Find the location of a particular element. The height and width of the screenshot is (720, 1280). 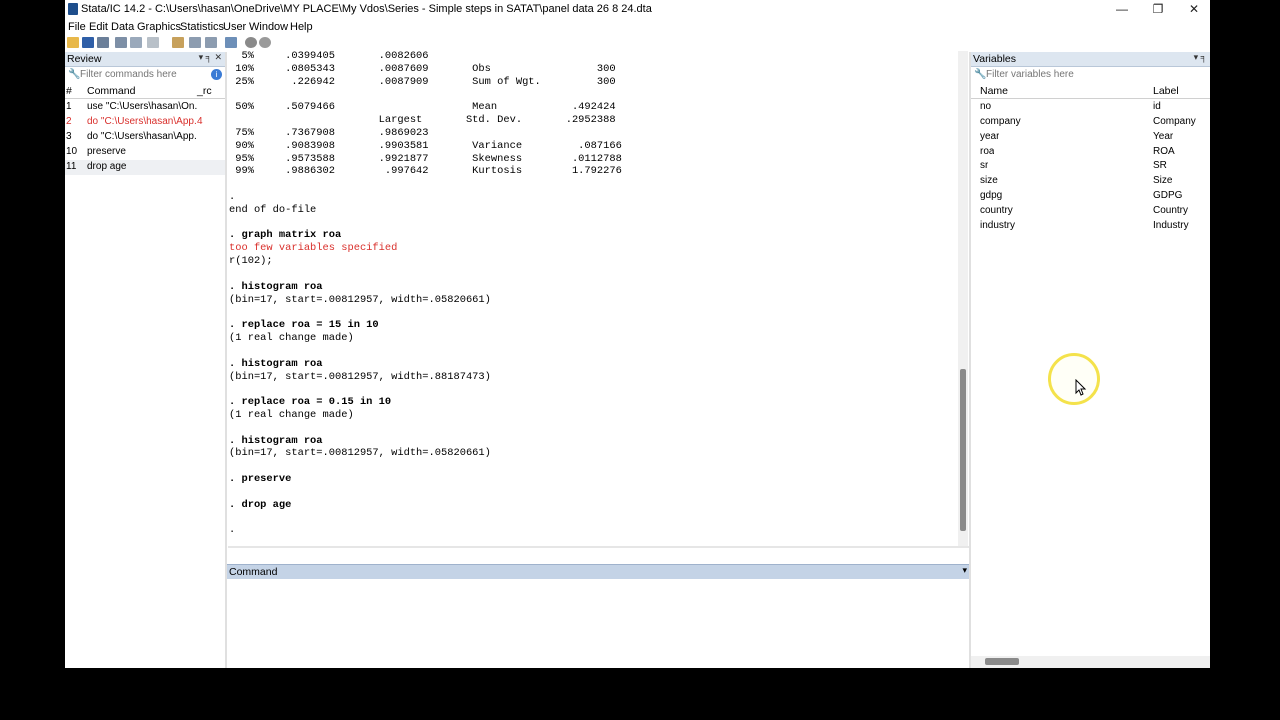

review-col-rc: _rc is located at coordinates (204, 91).